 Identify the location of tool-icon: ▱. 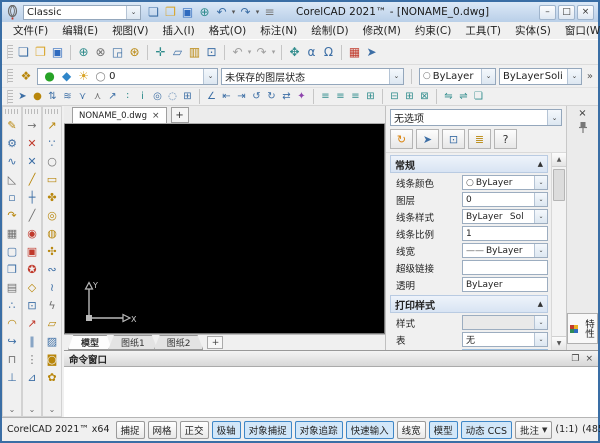
(52, 323).